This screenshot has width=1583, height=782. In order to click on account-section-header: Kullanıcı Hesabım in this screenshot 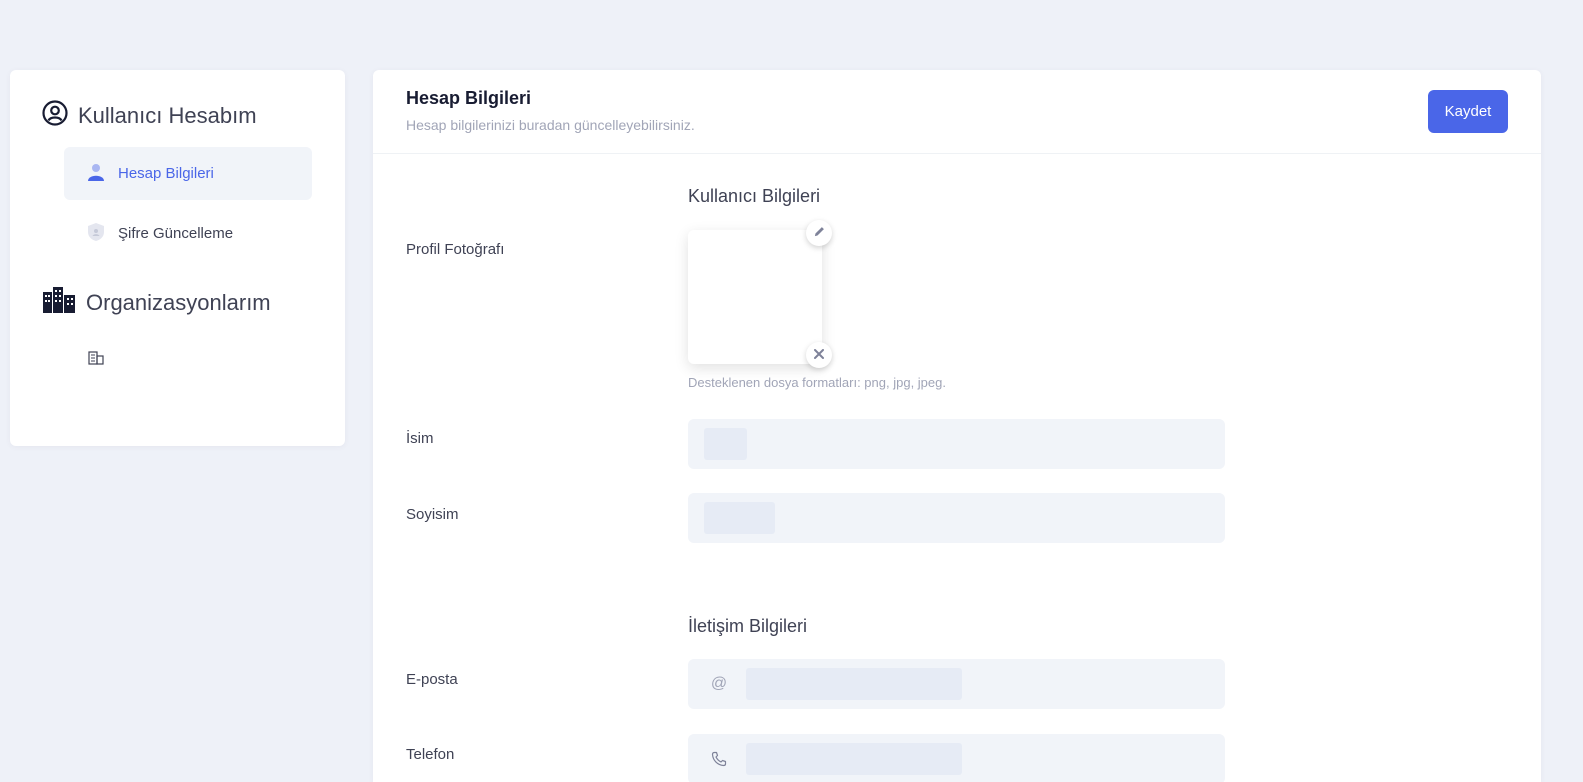, I will do `click(149, 116)`.